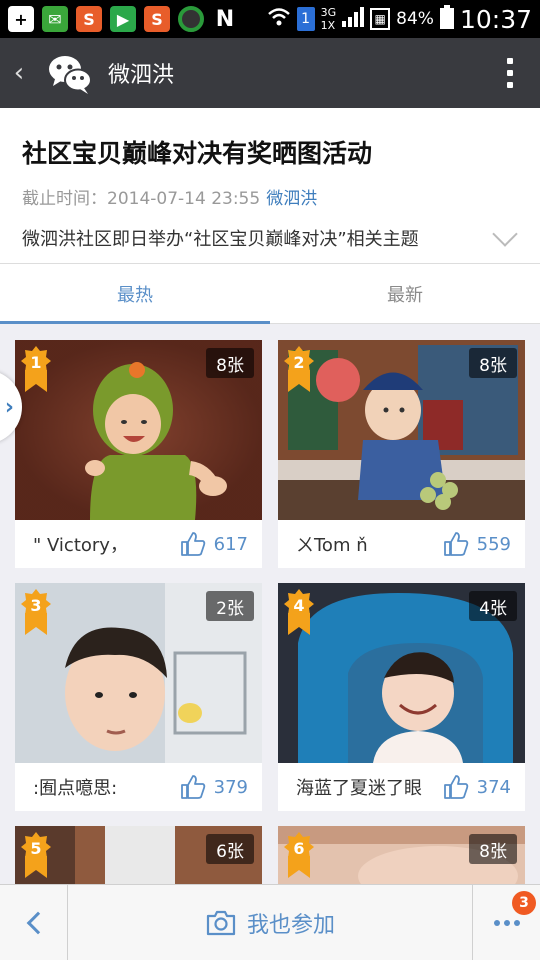 This screenshot has width=540, height=960. Describe the element at coordinates (401, 697) in the screenshot. I see `entry-card: 4 4张 海蓝了夏迷了眼 374` at that location.